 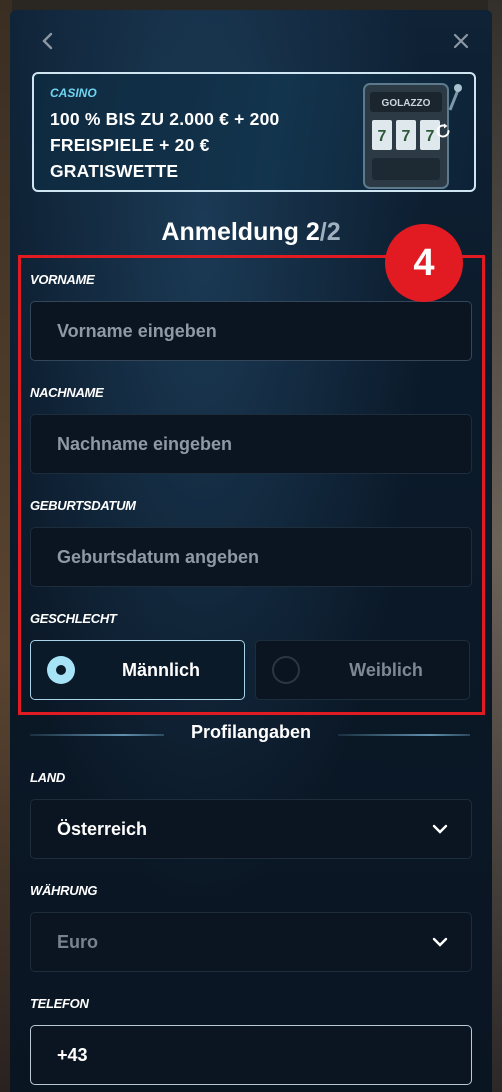 What do you see at coordinates (251, 444) in the screenshot?
I see `lastname-input: Nachname eingeben` at bounding box center [251, 444].